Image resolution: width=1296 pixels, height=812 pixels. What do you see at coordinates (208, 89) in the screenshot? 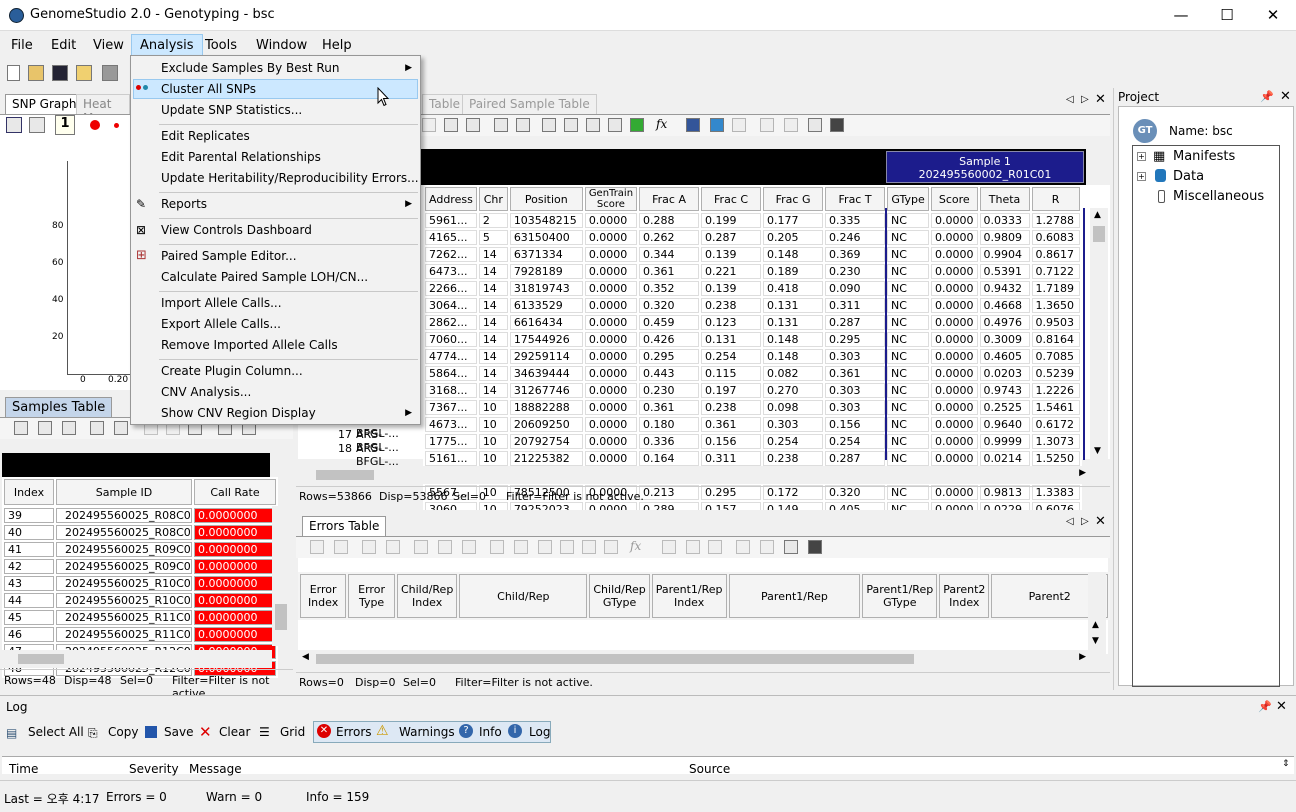
I see `menu-item: Cluster All SNPs` at bounding box center [208, 89].